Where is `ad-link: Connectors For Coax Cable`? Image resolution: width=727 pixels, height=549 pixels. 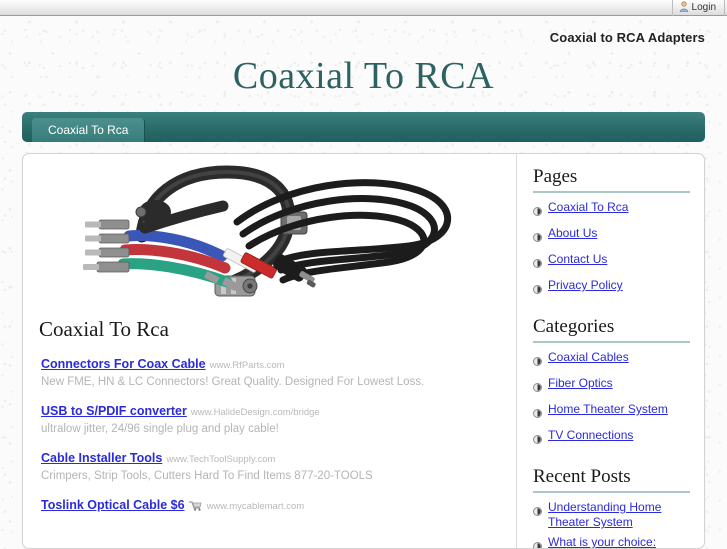 ad-link: Connectors For Coax Cable is located at coordinates (123, 364).